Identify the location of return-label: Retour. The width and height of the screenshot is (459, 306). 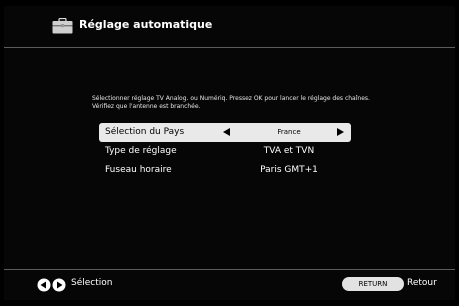
(422, 283).